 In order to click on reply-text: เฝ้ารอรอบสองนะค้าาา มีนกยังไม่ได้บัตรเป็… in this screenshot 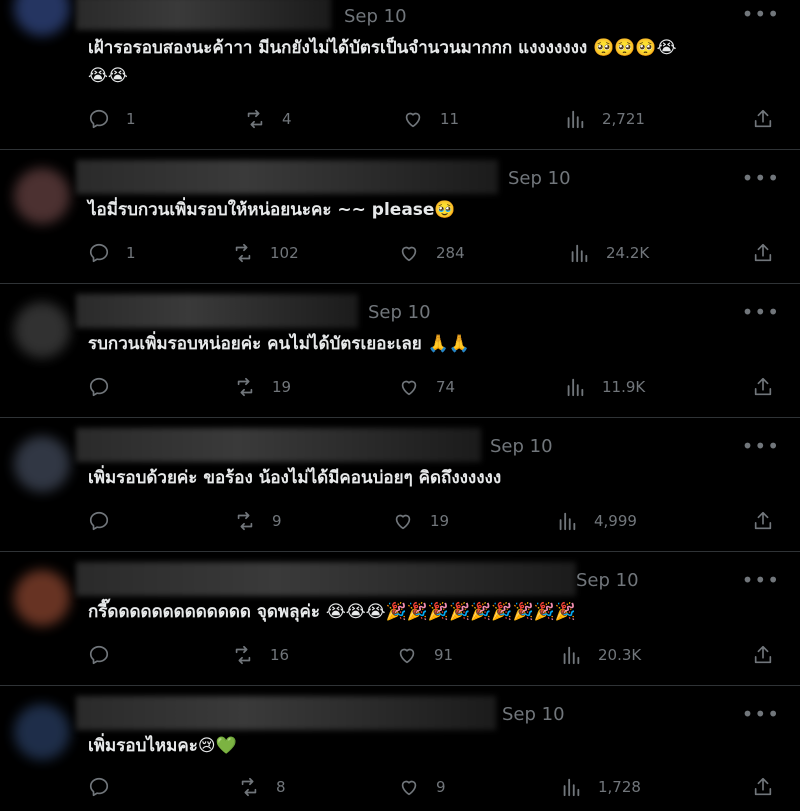, I will do `click(428, 62)`.